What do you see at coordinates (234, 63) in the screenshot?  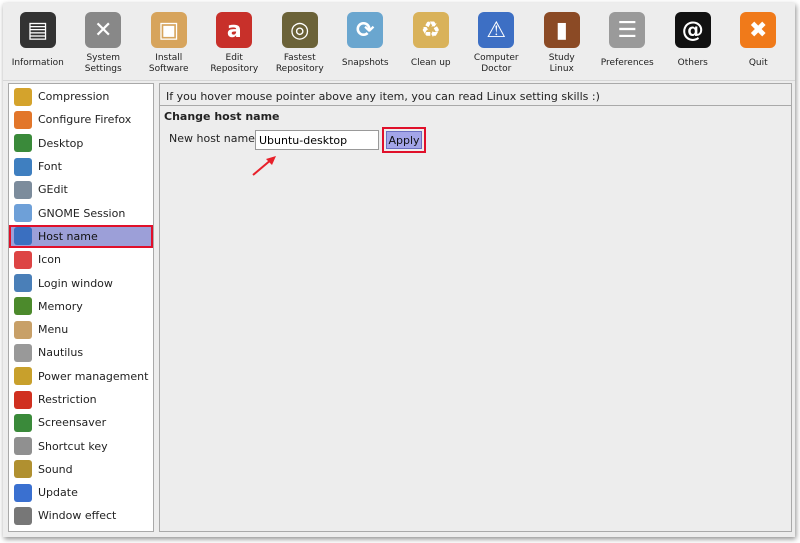 I see `toolbar-label: Edit Repository` at bounding box center [234, 63].